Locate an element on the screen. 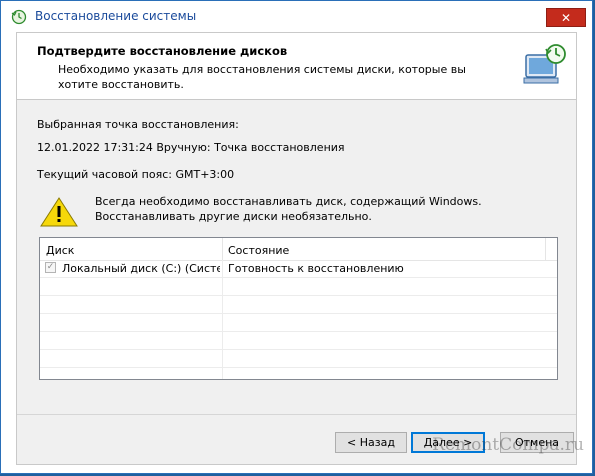 The width and height of the screenshot is (595, 476). checkmark-icon: ✓ is located at coordinates (50, 267).